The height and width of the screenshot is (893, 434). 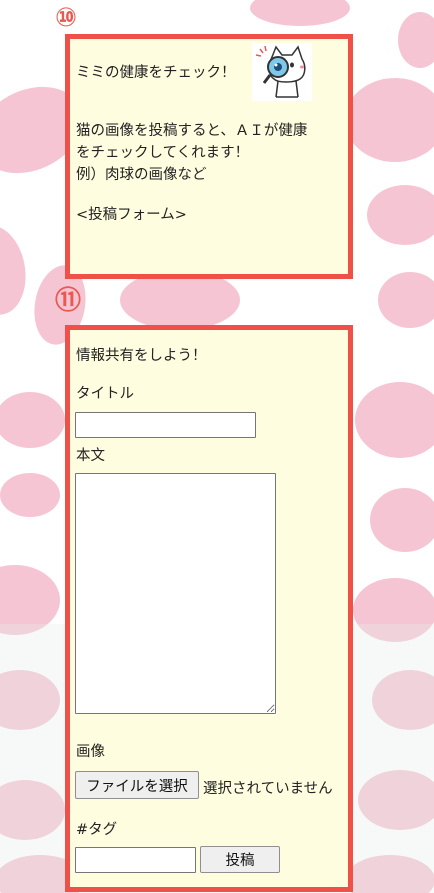 I want to click on title-input, so click(x=165, y=425).